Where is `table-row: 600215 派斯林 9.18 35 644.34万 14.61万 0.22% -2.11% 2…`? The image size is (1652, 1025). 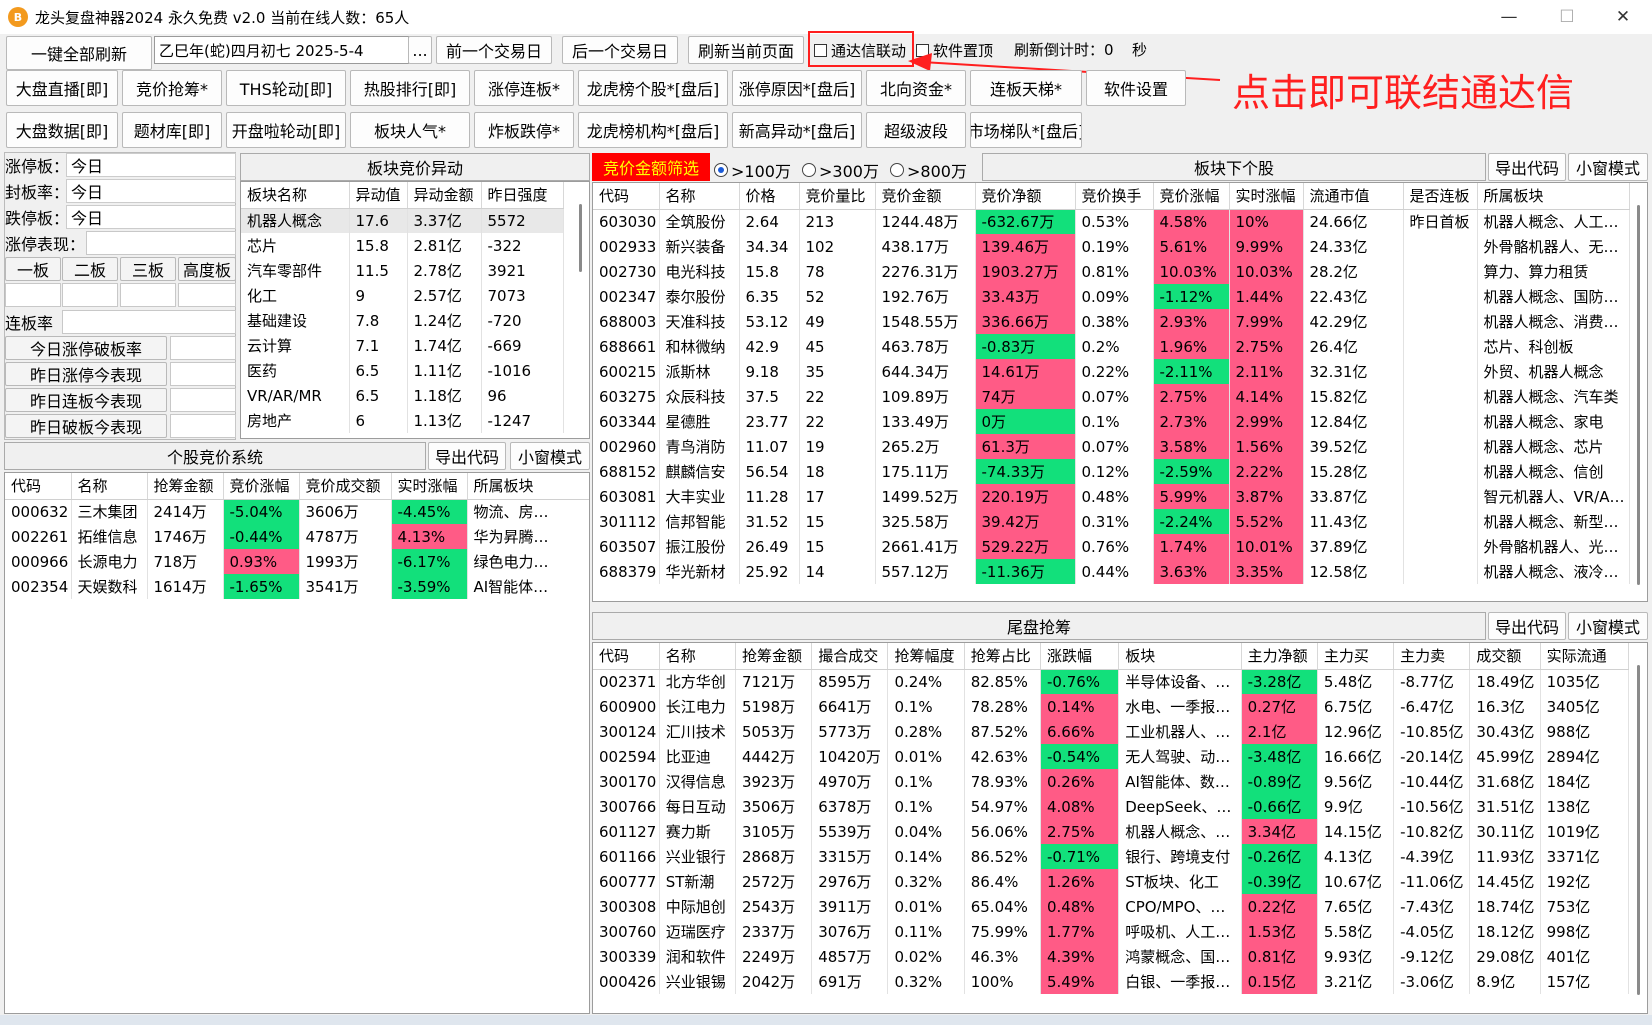 table-row: 600215 派斯林 9.18 35 644.34万 14.61万 0.22% -2.11% 2… is located at coordinates (1111, 371).